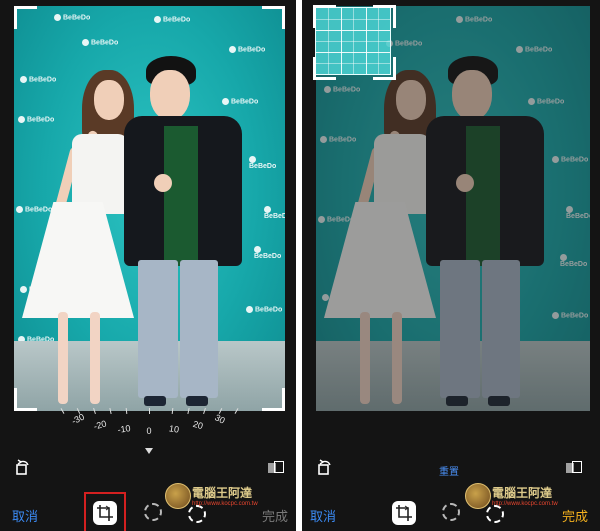 This screenshot has width=600, height=531. I want to click on crop-icon, so click(404, 513).